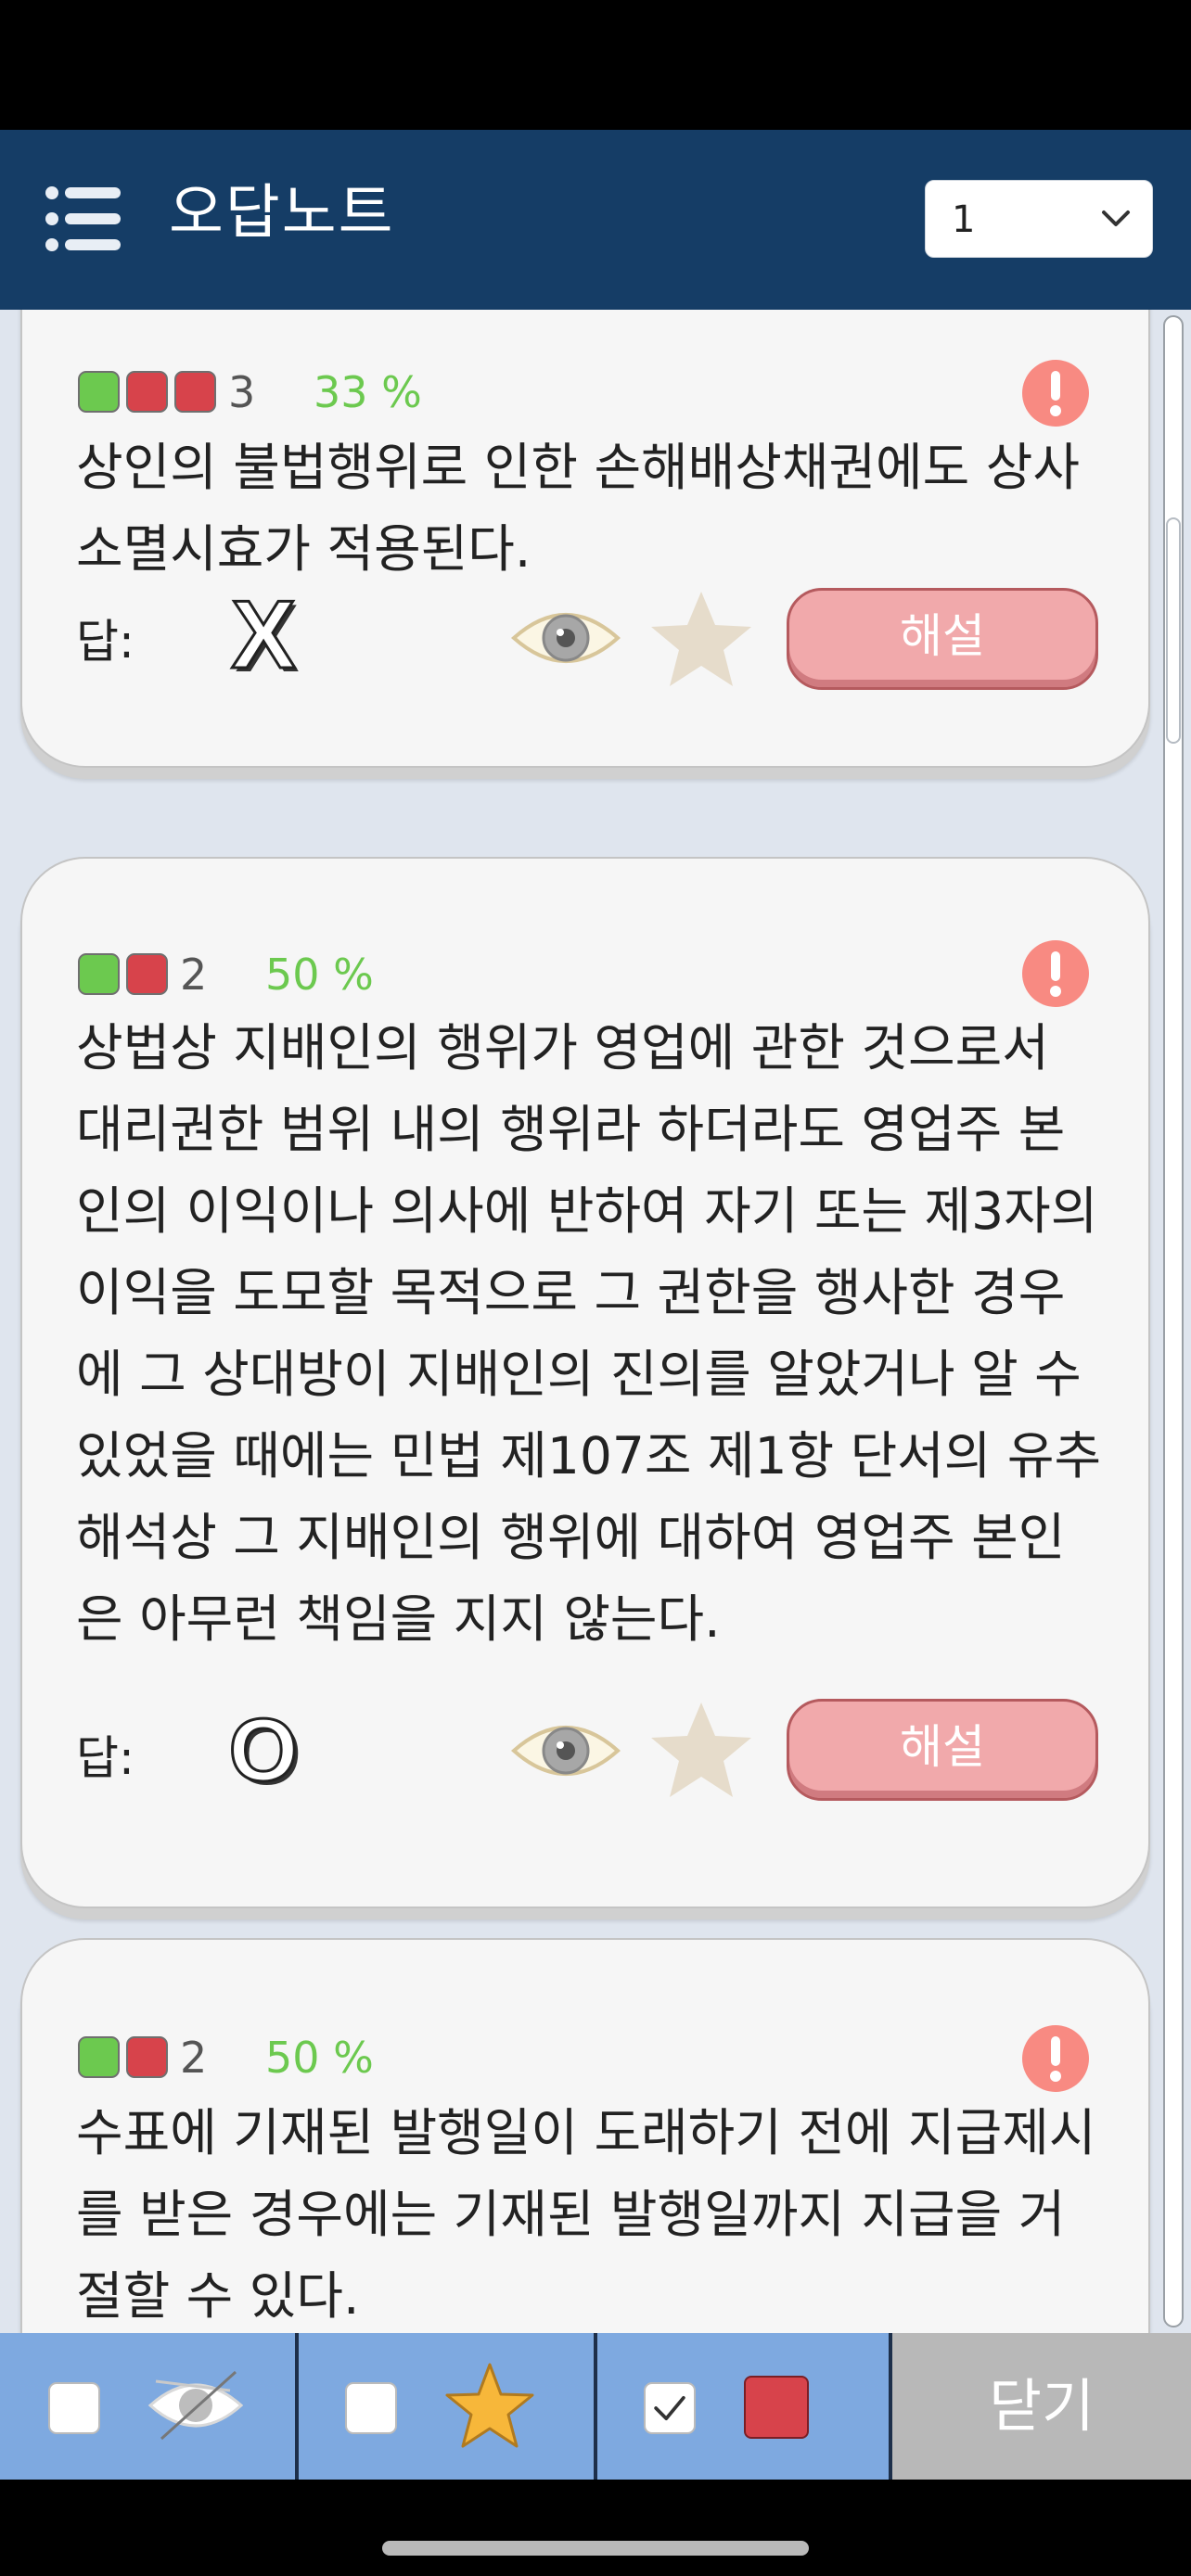  Describe the element at coordinates (368, 392) in the screenshot. I see `accuracy-percent: 33 %` at that location.